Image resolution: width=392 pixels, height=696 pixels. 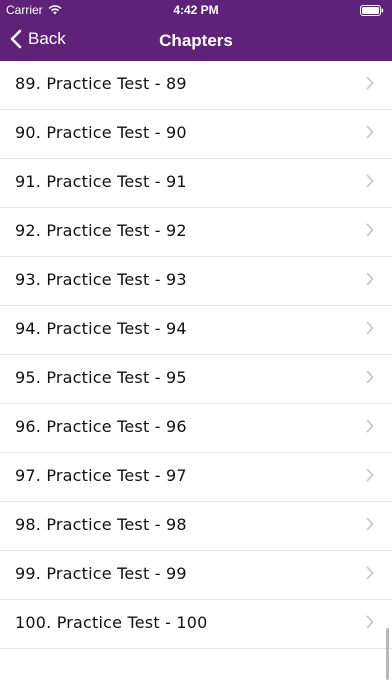 I want to click on list-item: 94. Practice Test - 94, so click(x=196, y=330).